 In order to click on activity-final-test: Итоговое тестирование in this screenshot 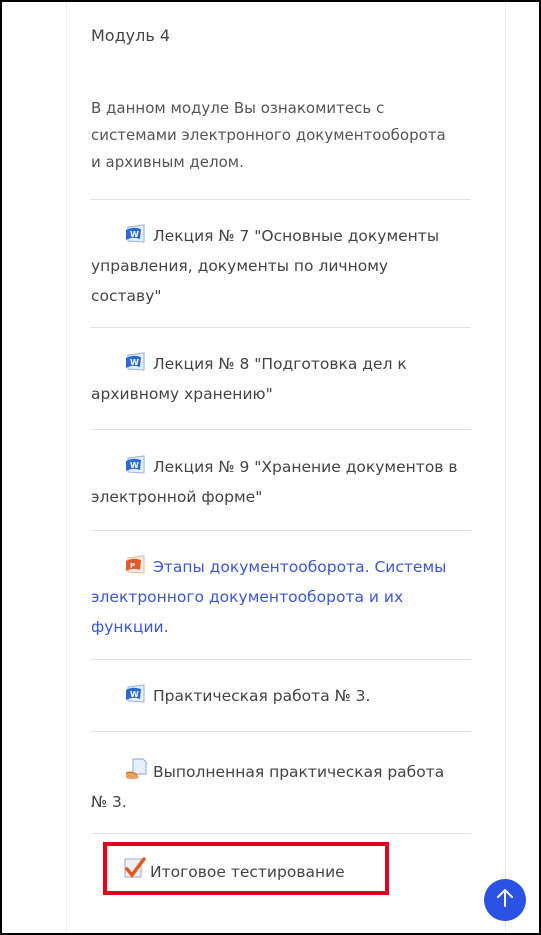, I will do `click(233, 870)`.